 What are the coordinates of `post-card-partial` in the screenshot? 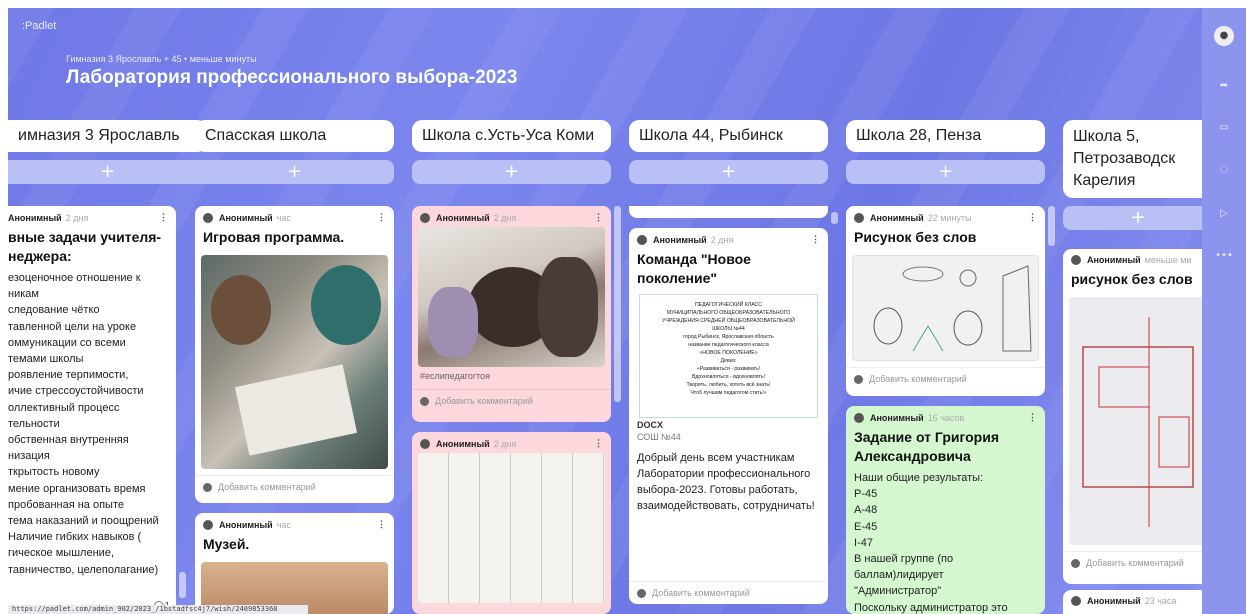 It's located at (728, 212).